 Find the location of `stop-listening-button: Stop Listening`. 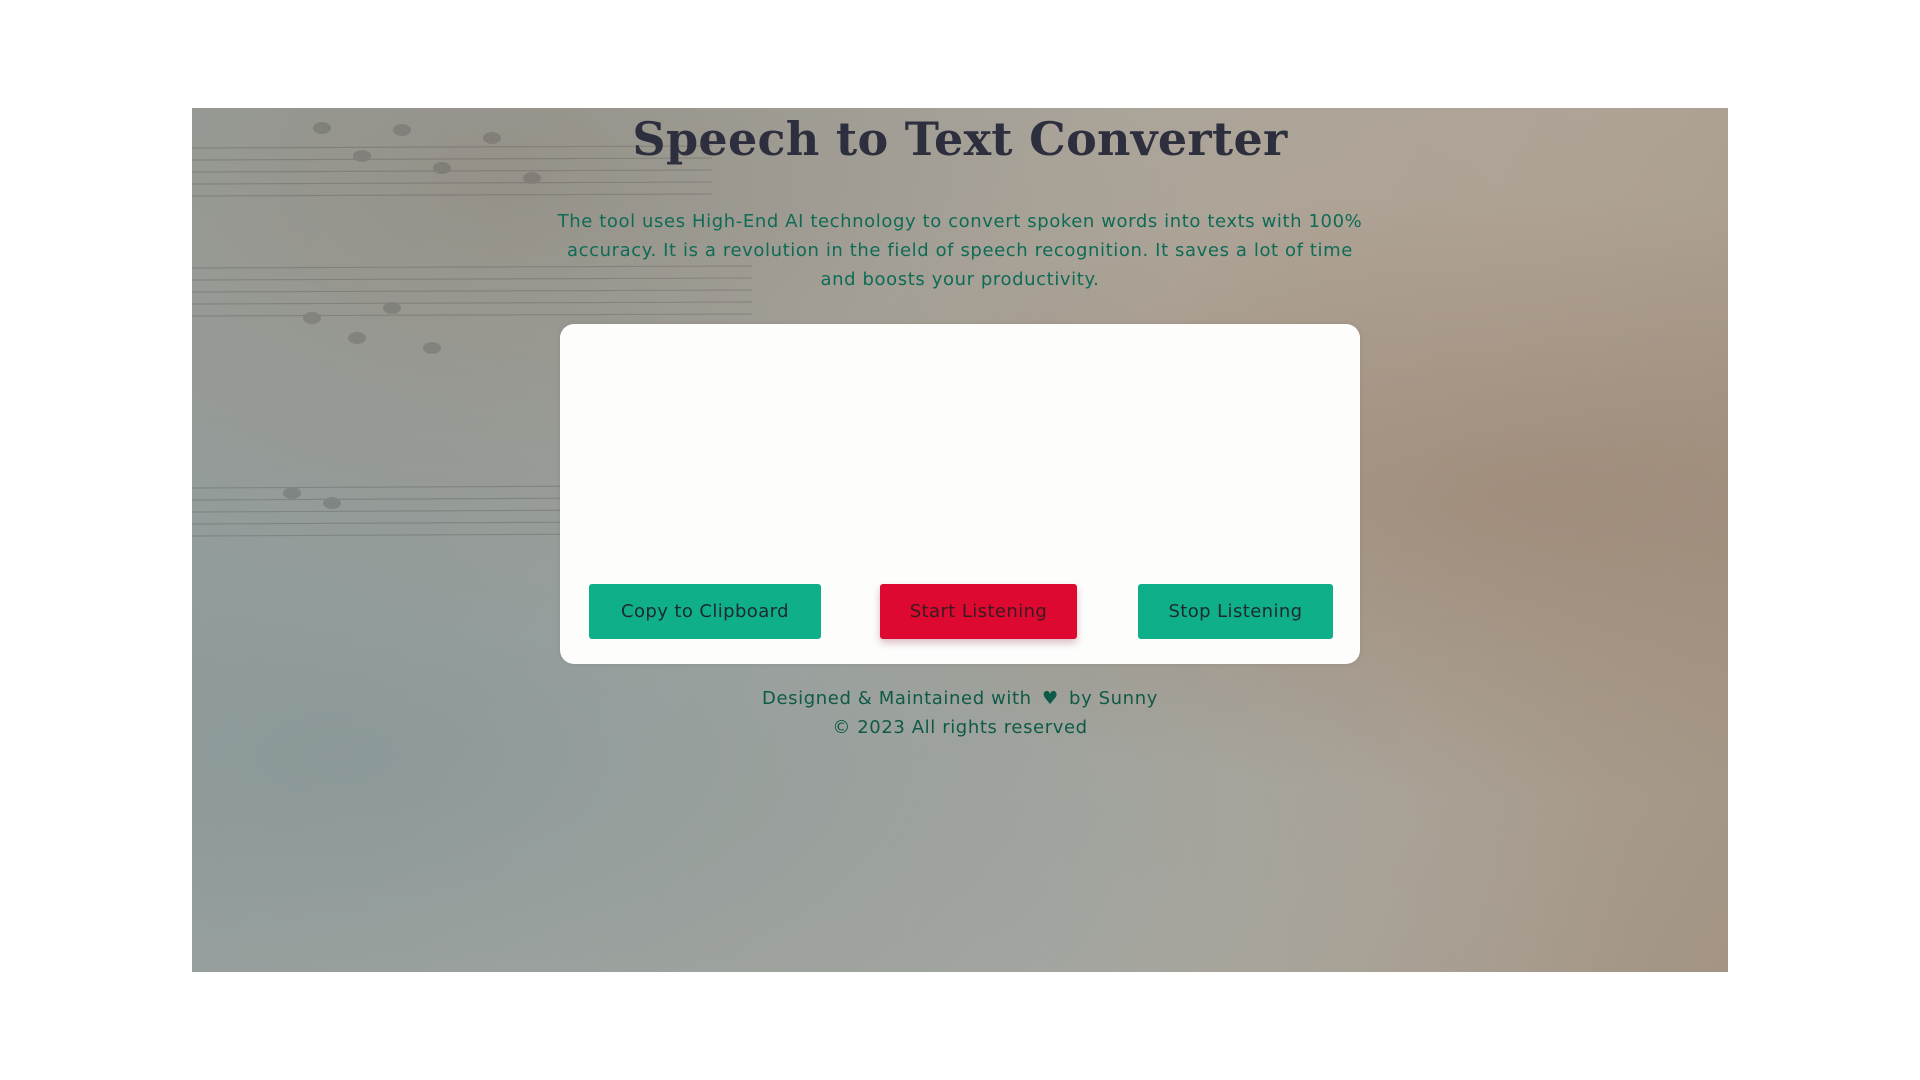

stop-listening-button: Stop Listening is located at coordinates (1235, 611).